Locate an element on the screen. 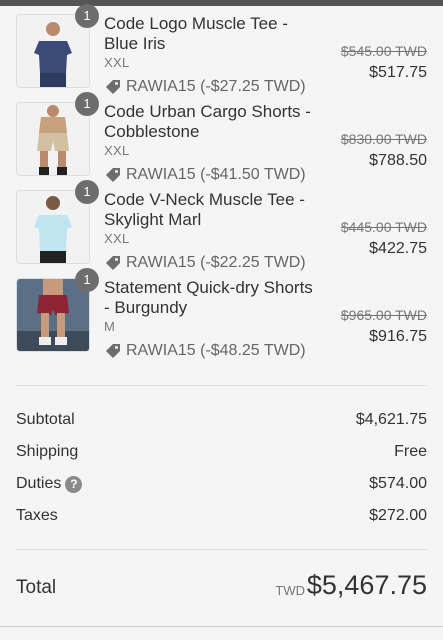 The image size is (443, 640). duties-label: Duties is located at coordinates (39, 483).